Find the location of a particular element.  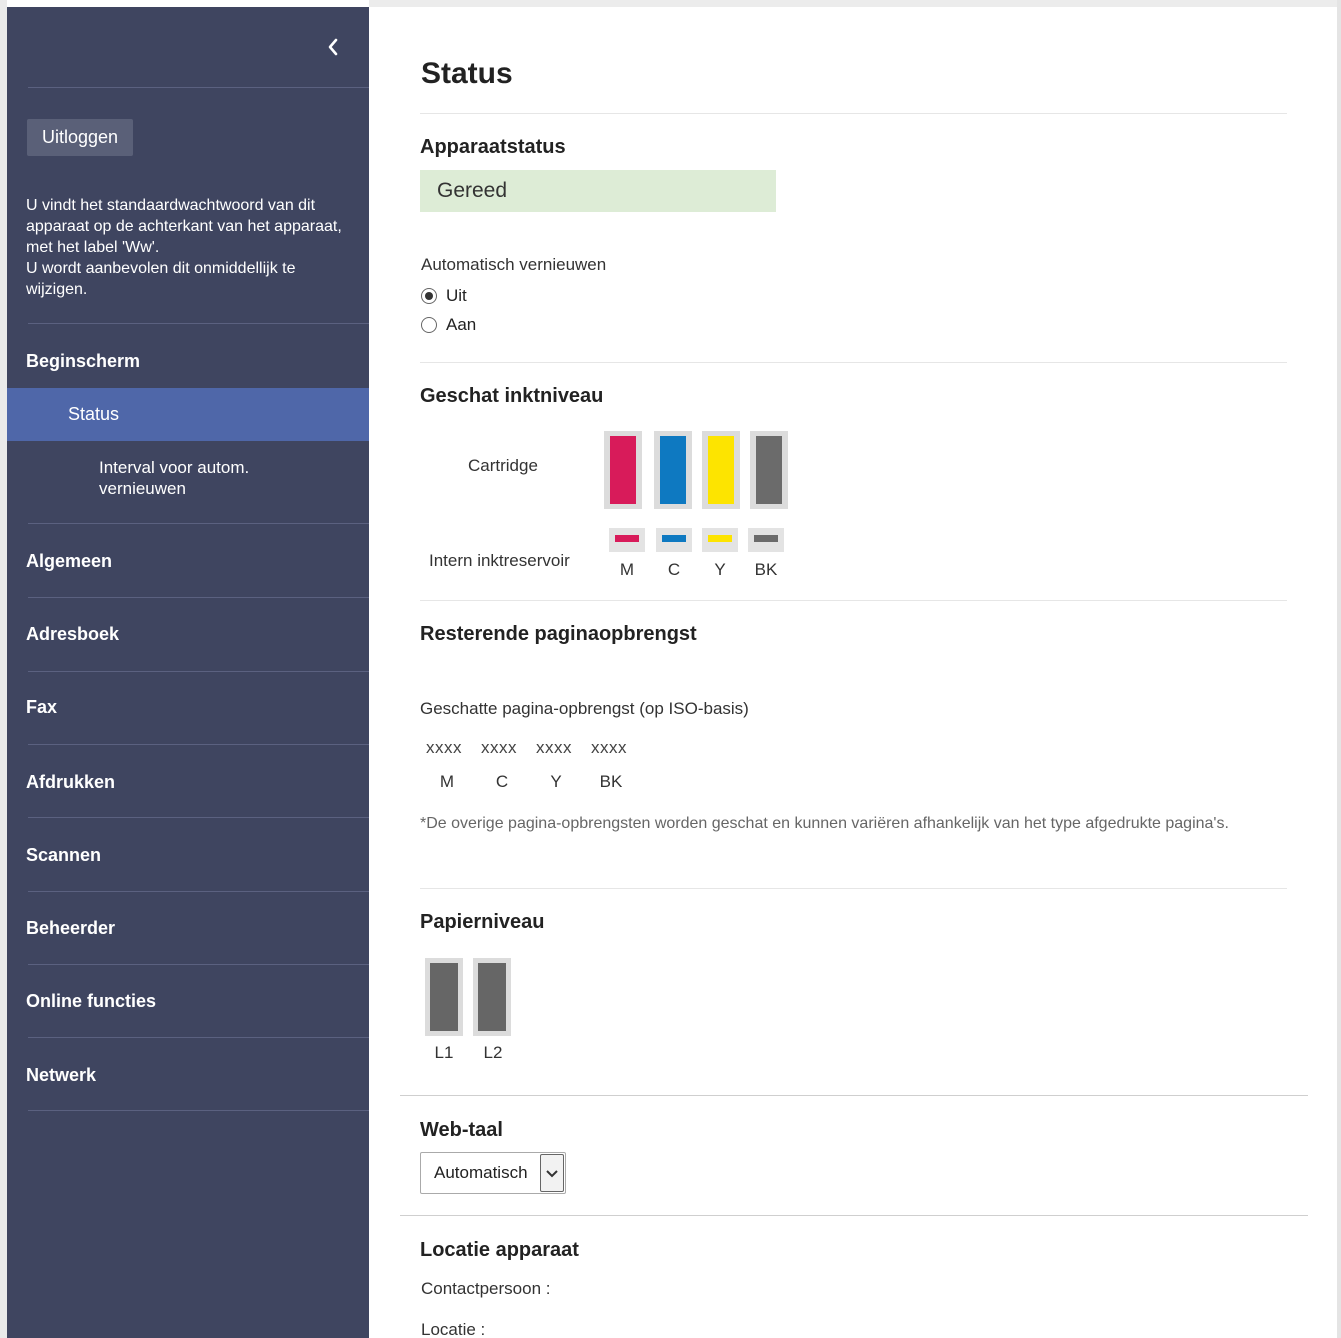

page-title: Status is located at coordinates (467, 73).